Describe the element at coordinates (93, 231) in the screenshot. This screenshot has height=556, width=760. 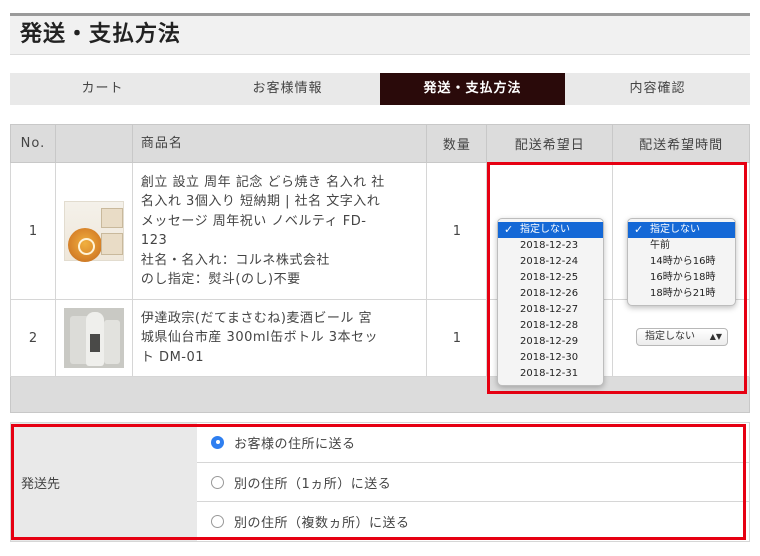
I see `dorayaki-product-image` at that location.